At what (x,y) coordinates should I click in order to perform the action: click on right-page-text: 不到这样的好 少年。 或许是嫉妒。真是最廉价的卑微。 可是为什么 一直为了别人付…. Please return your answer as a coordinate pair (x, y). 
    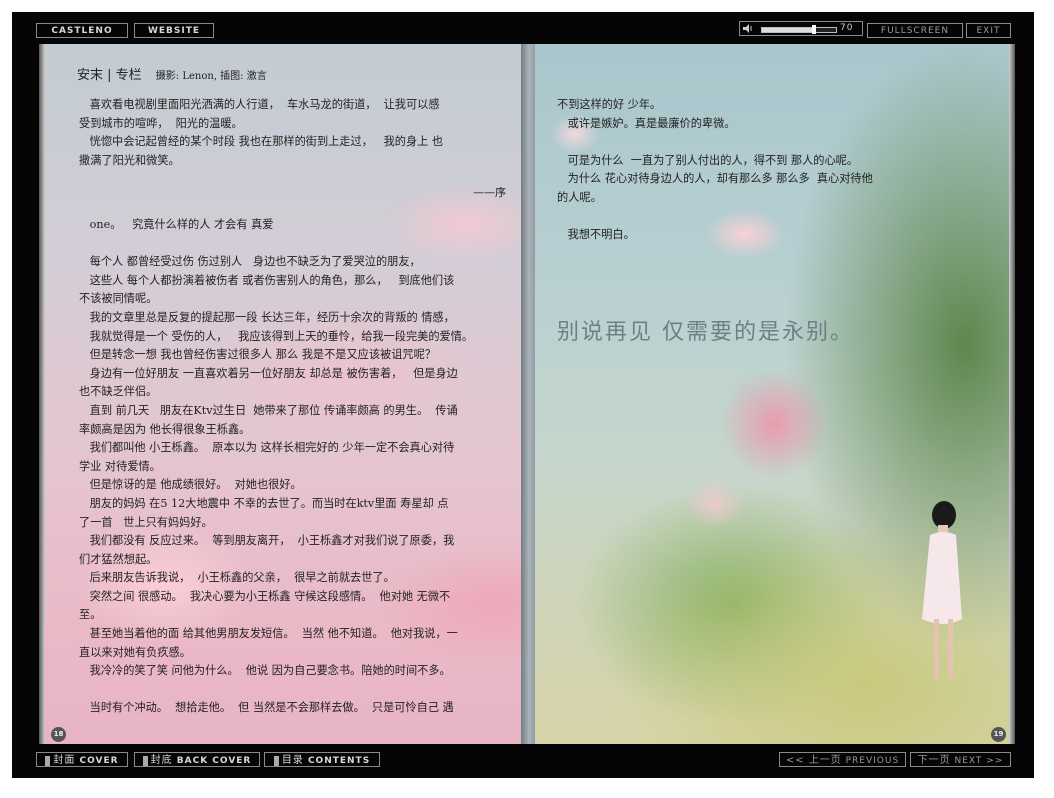
    Looking at the image, I should click on (715, 170).